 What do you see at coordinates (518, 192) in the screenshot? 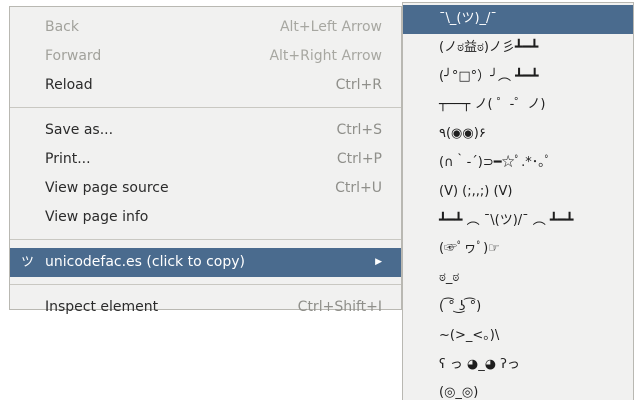
I see `face-menu-item: (V) (;,,;) (V)` at bounding box center [518, 192].